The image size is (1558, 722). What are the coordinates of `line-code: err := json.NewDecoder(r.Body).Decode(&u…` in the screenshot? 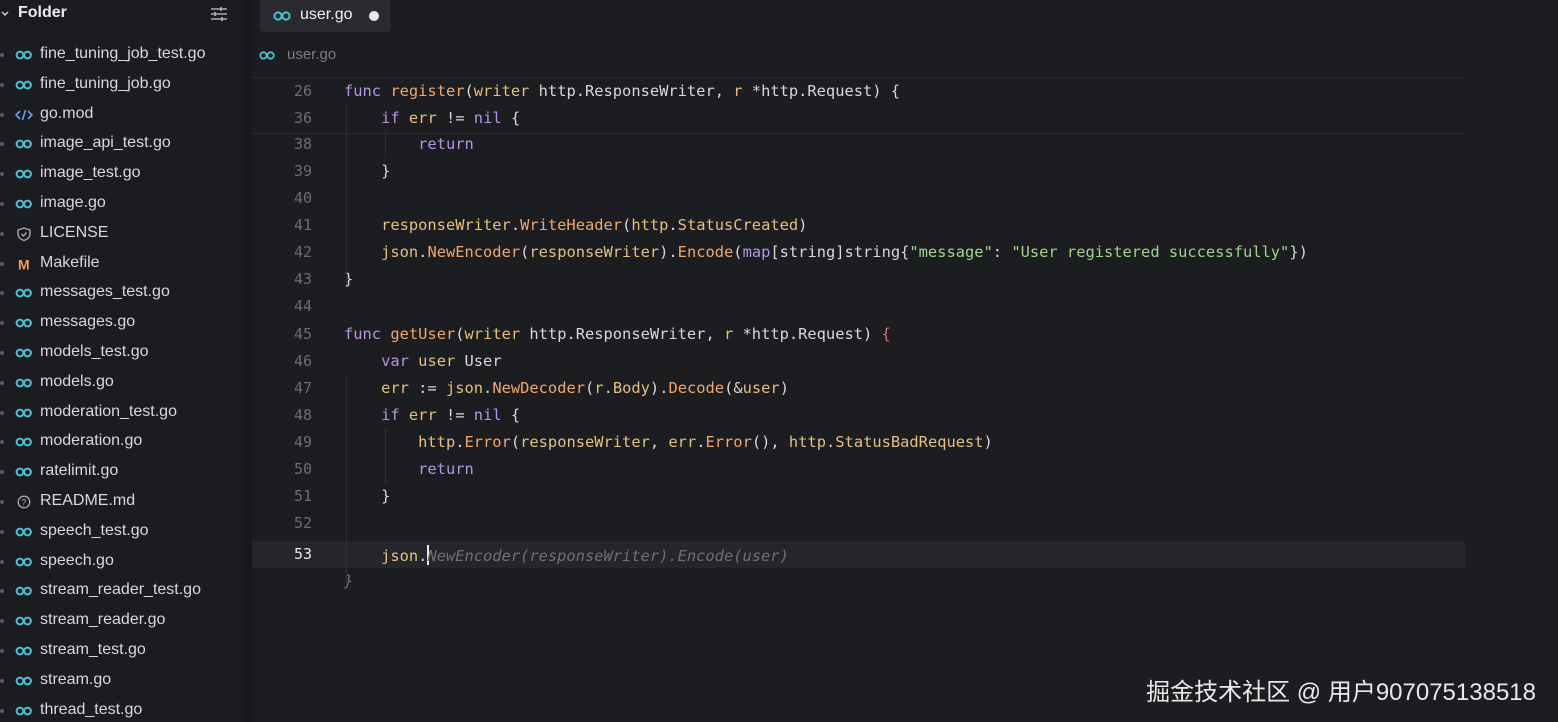 It's located at (566, 388).